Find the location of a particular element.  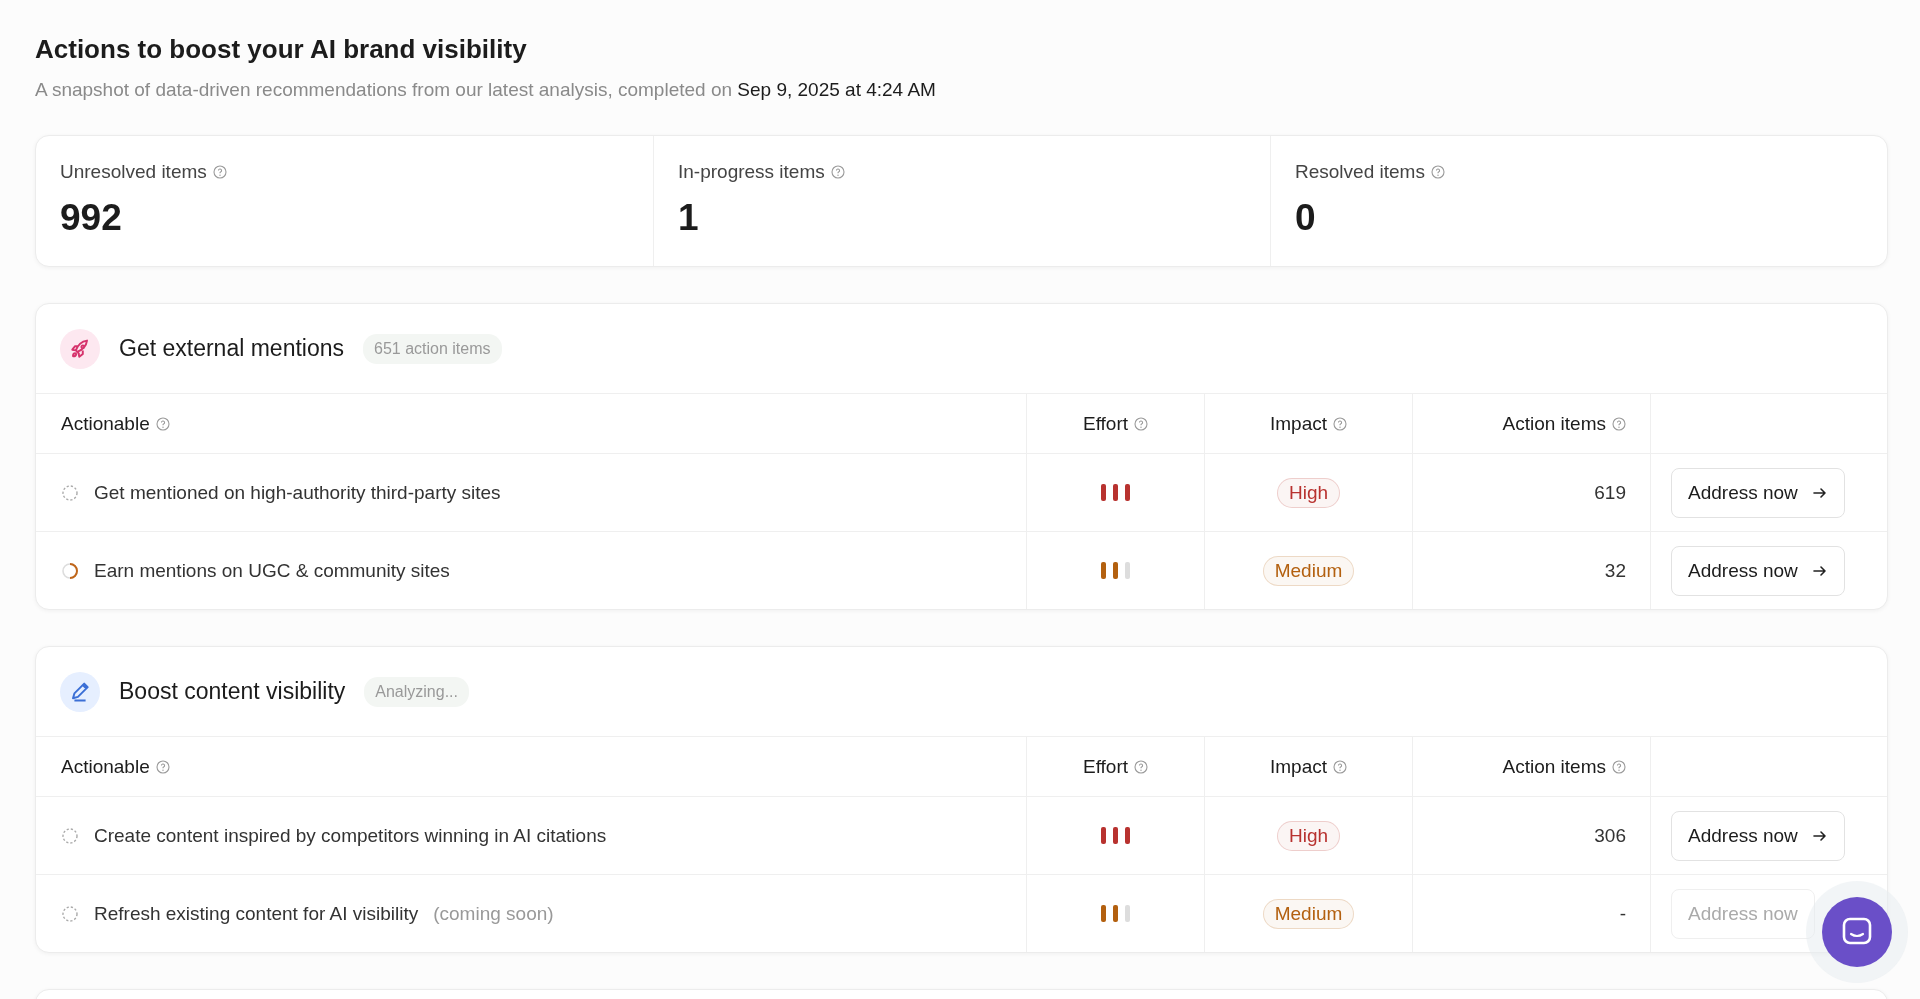

stat-value: 0 is located at coordinates (1306, 218).